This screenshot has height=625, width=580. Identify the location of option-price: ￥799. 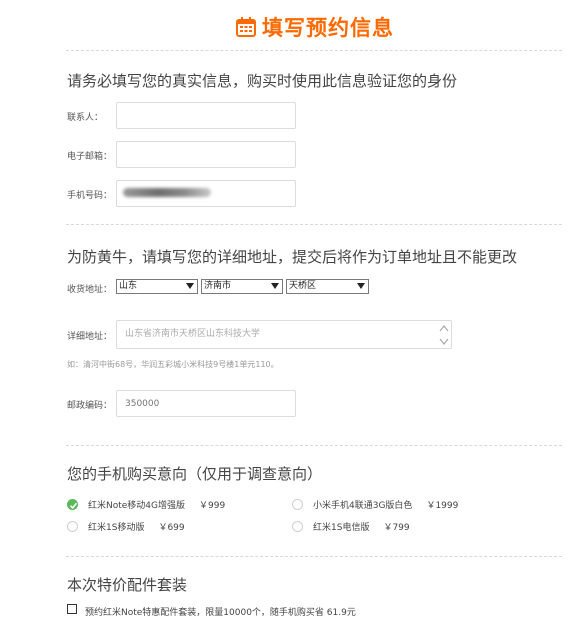
(396, 528).